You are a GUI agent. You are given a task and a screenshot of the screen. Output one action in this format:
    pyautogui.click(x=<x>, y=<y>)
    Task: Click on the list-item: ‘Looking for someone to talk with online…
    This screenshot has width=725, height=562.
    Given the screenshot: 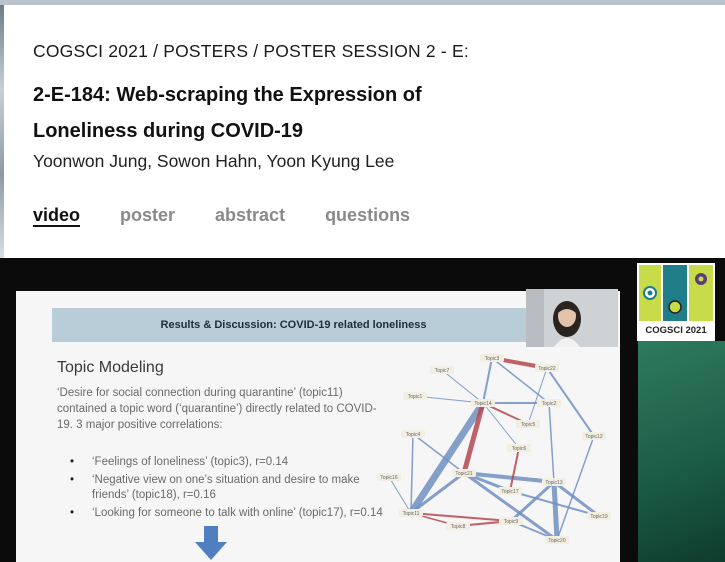 What is the action you would take?
    pyautogui.click(x=230, y=514)
    